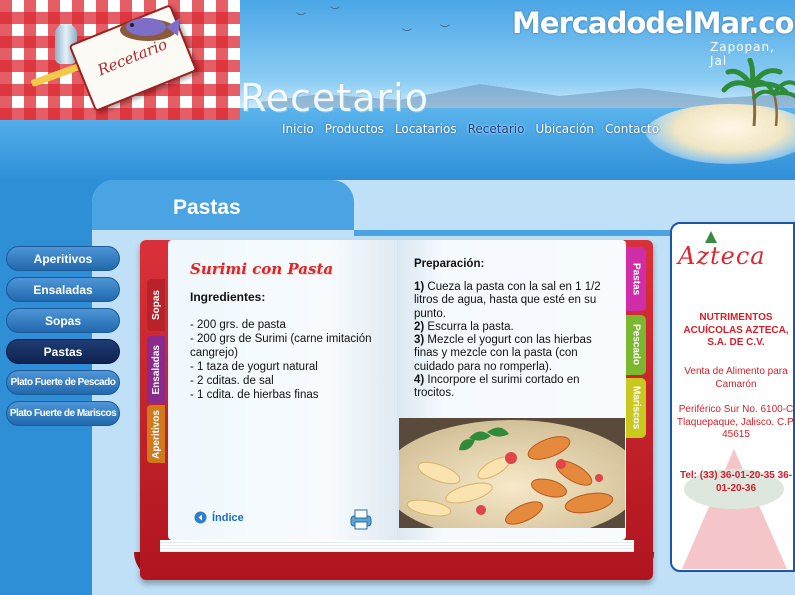  I want to click on nav-ubicacion: Ubicación, so click(564, 129).